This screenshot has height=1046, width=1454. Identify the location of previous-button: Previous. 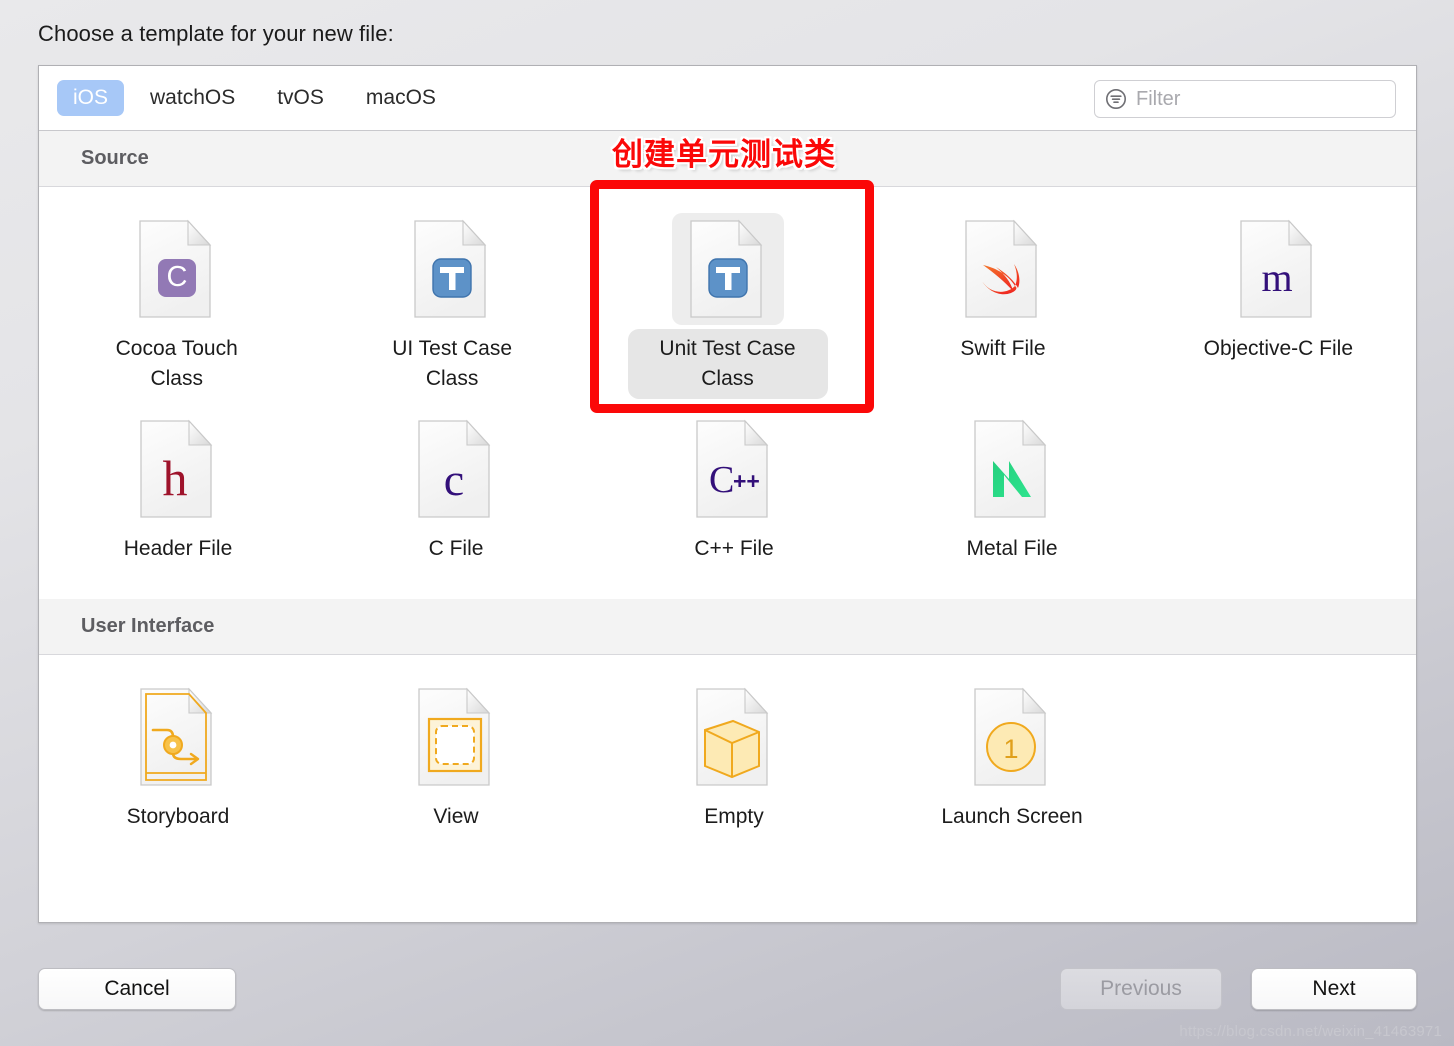
(1141, 989).